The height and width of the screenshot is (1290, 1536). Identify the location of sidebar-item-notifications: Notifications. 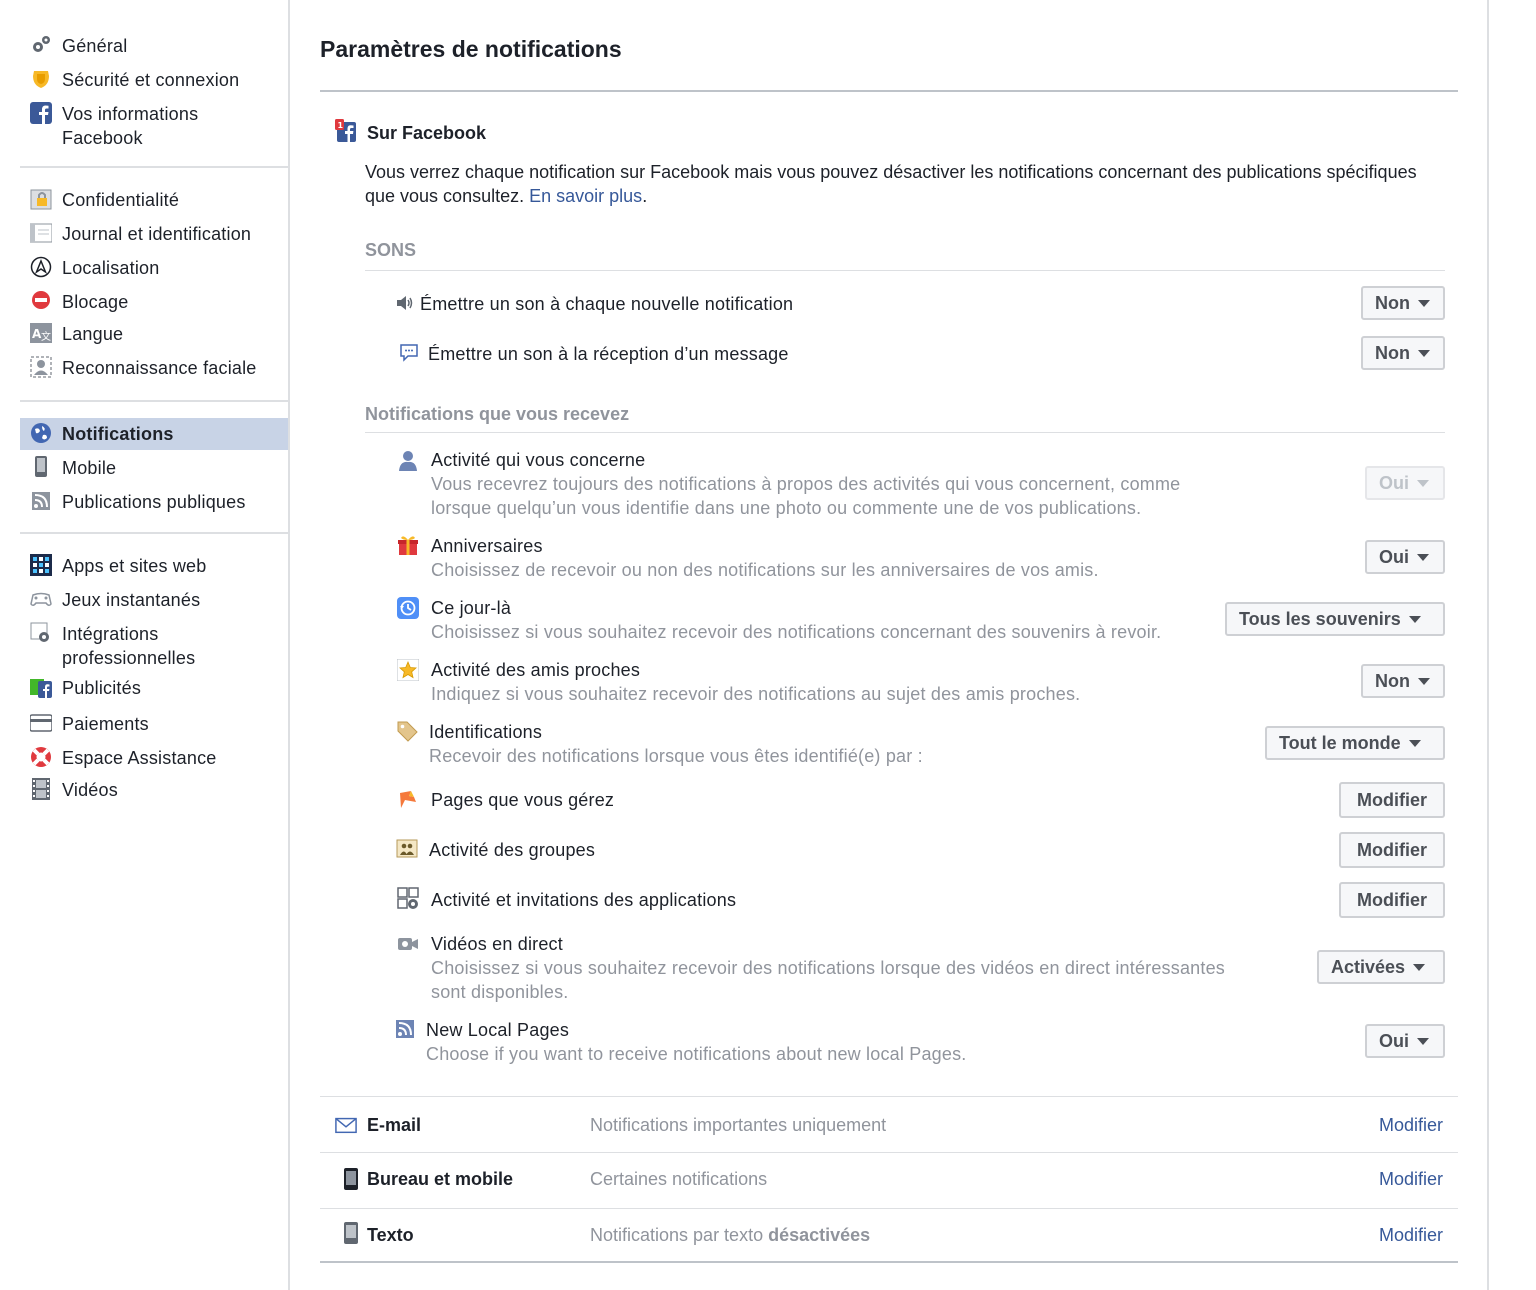
(154, 434).